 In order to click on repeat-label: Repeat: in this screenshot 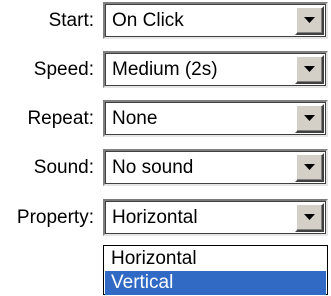, I will do `click(60, 118)`.